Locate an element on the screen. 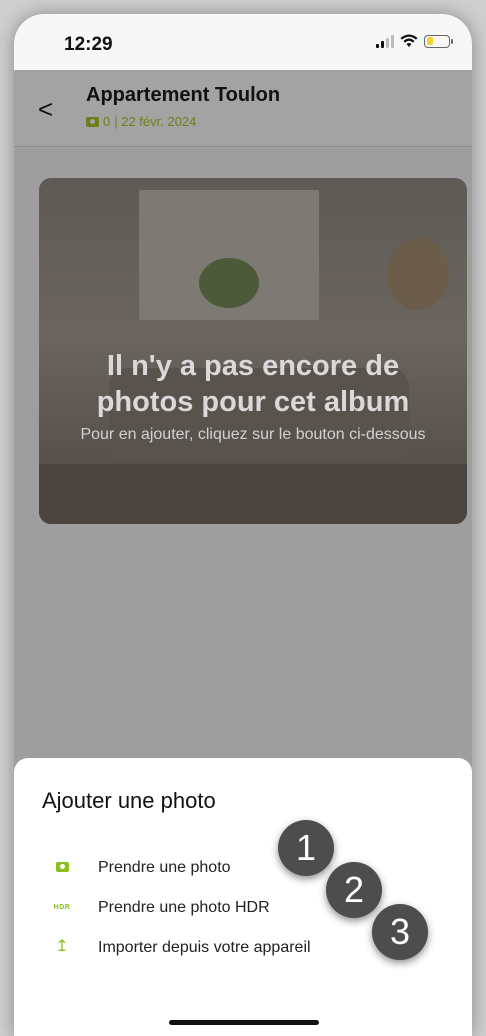  status-icons is located at coordinates (414, 41).